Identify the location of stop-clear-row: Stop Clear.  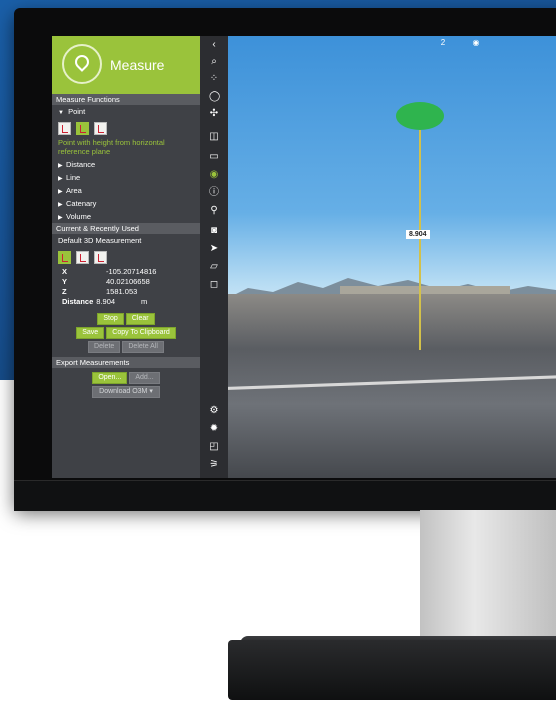
(126, 318).